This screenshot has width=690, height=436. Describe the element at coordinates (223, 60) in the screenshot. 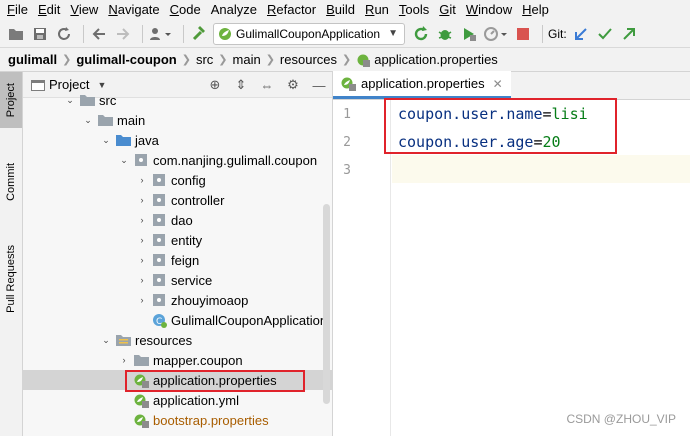

I see `chevron-right-icon: ❯` at that location.